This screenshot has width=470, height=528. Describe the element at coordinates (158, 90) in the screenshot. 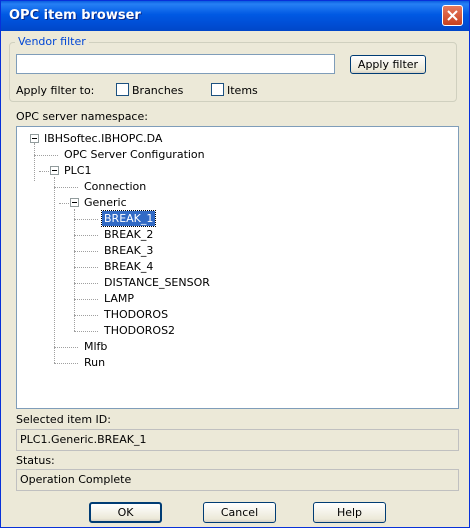

I see `branches-label: Branches` at that location.